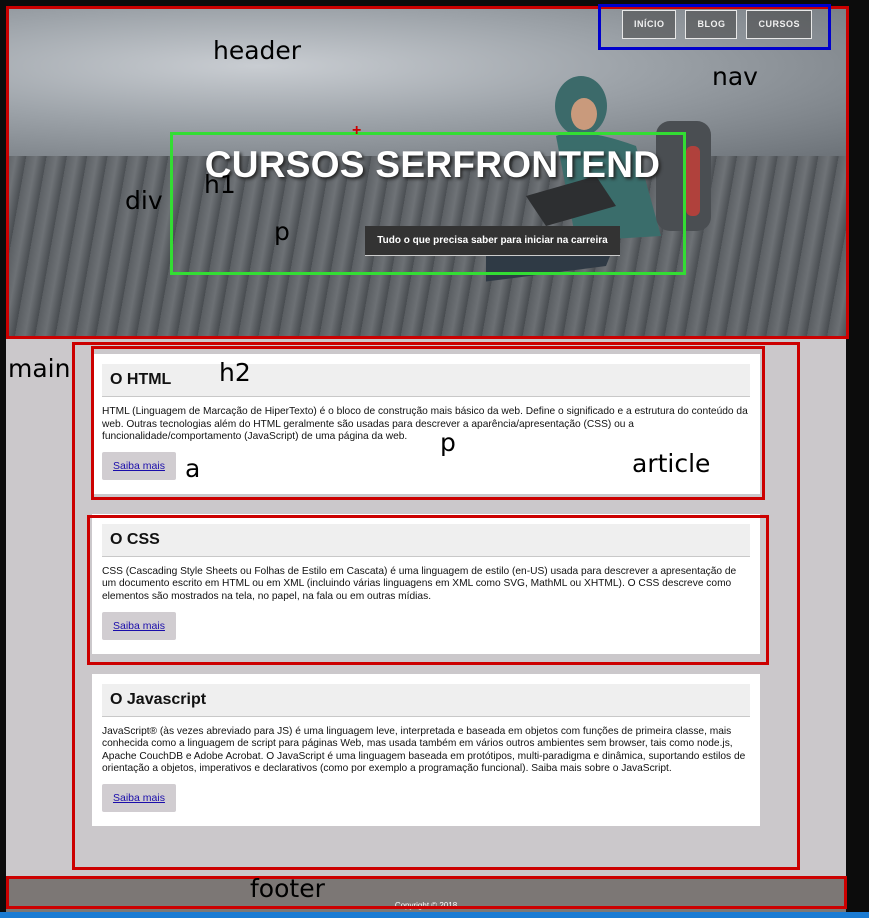 The width and height of the screenshot is (869, 918). Describe the element at coordinates (193, 468) in the screenshot. I see `annotation-label-a: a` at that location.